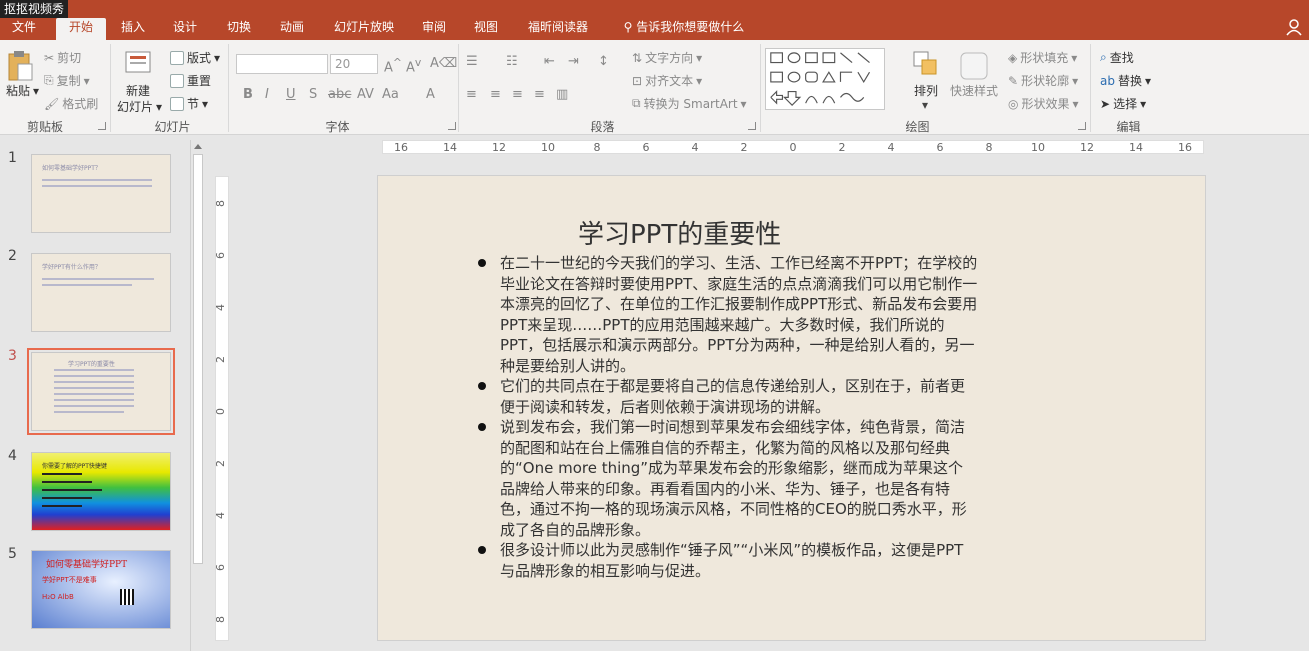  Describe the element at coordinates (291, 94) in the screenshot. I see `underline-icon: U` at that location.